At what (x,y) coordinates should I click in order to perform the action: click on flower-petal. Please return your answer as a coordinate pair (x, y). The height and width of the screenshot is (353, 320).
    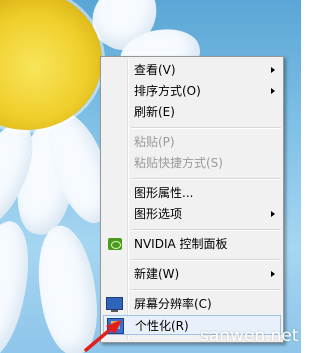
    Looking at the image, I should click on (19, 284).